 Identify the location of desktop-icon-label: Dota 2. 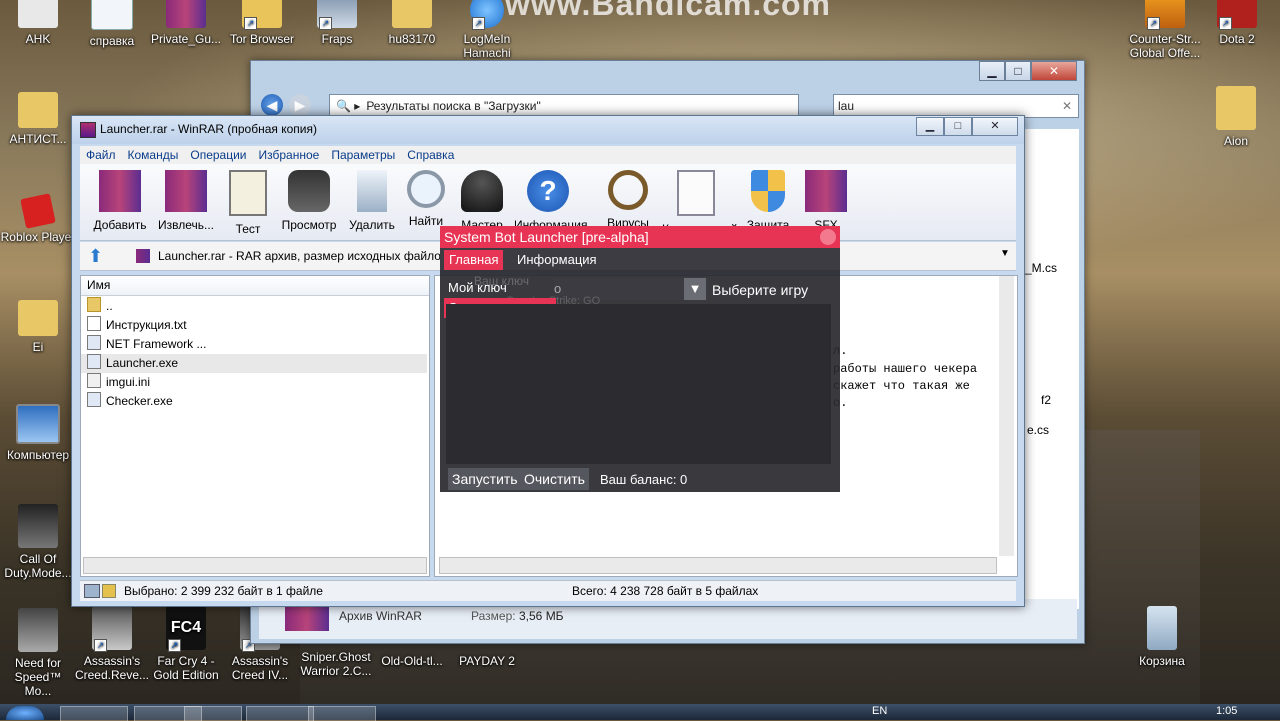
(1237, 39).